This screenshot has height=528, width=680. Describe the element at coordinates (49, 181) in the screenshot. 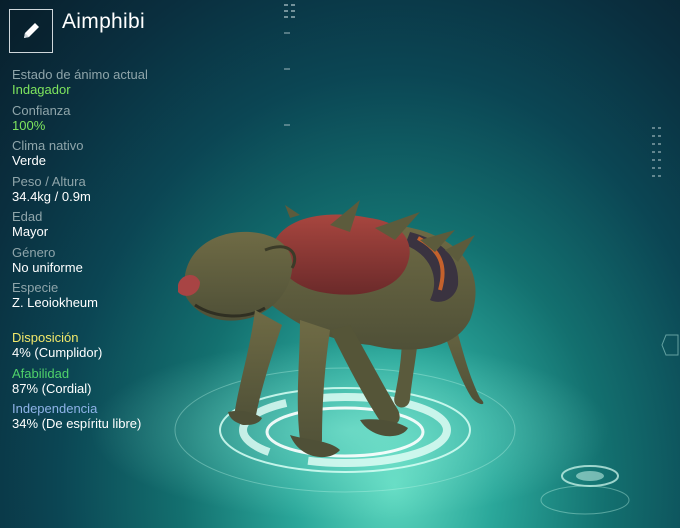

I see `stat-label: Peso / Altura` at that location.